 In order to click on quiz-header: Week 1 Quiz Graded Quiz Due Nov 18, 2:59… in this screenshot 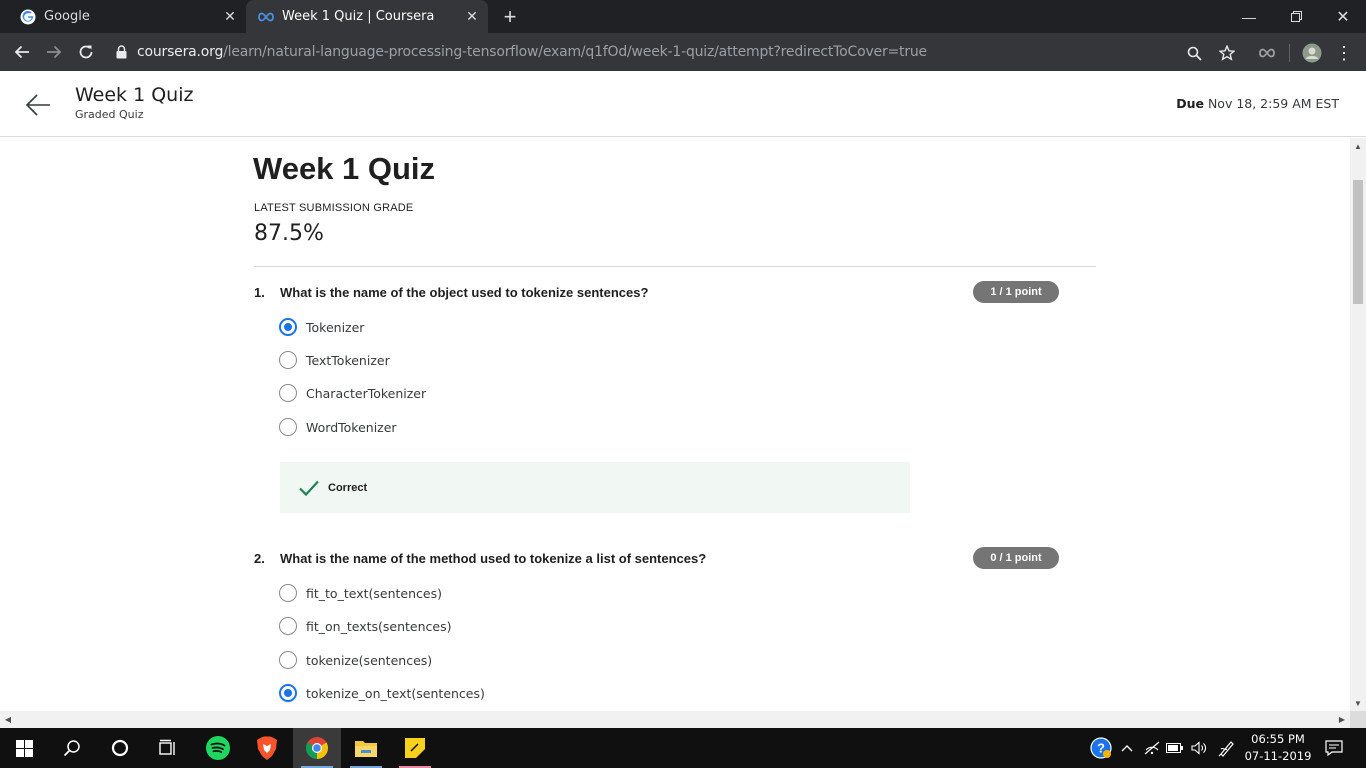, I will do `click(683, 104)`.